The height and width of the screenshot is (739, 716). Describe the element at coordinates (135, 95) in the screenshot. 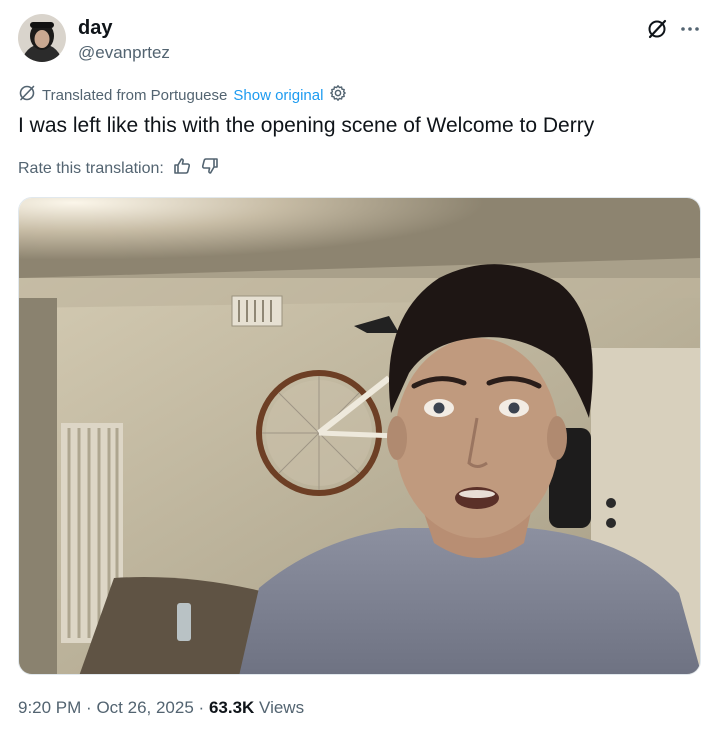

I see `translated-label: Translated from Portuguese` at that location.